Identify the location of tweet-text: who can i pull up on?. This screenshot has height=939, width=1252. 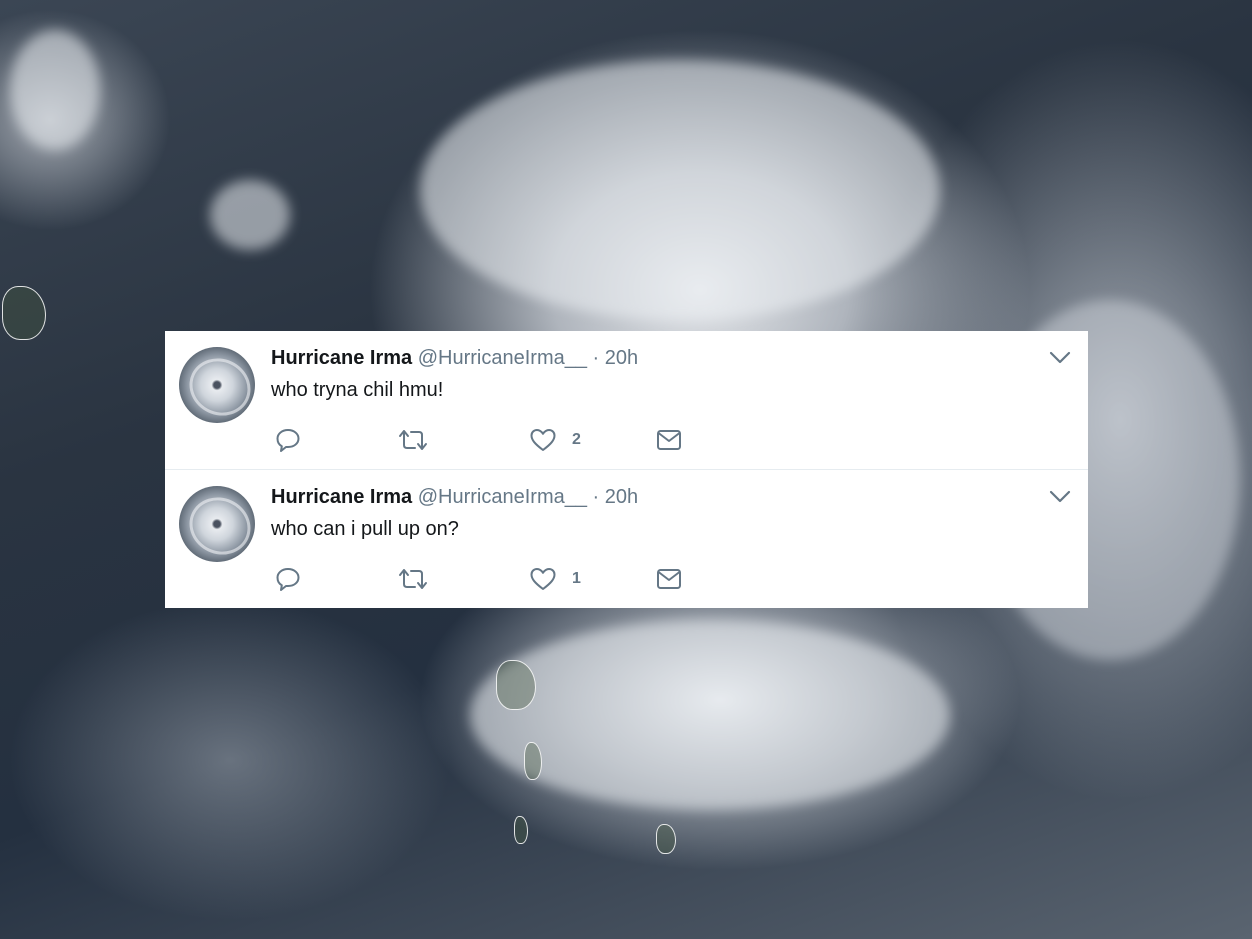
(365, 529).